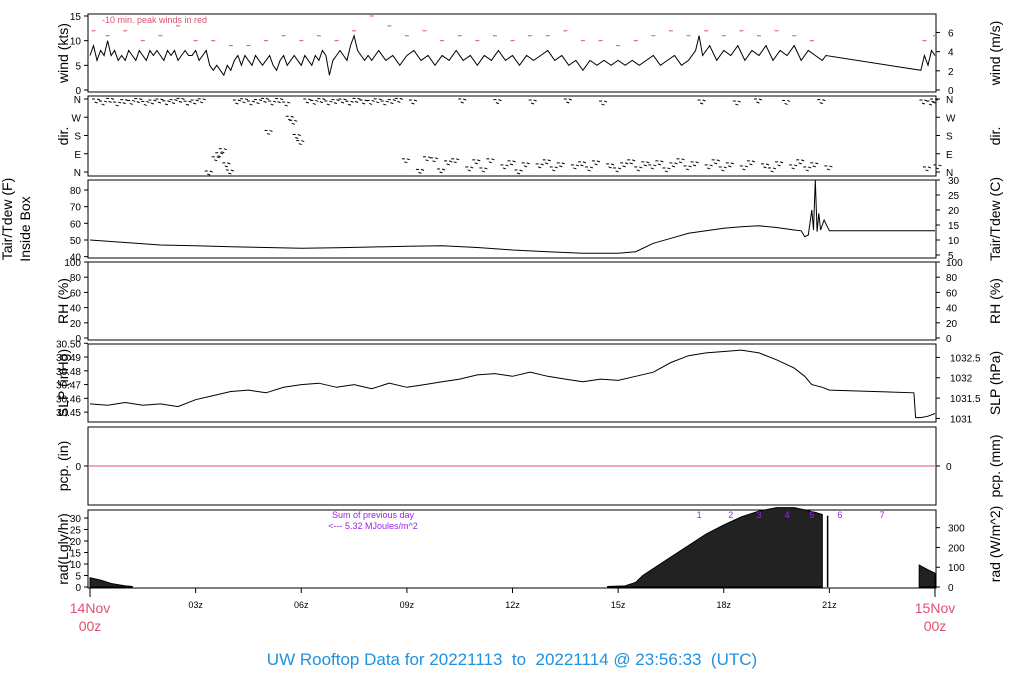 This screenshot has height=700, width=1024. What do you see at coordinates (954, 241) in the screenshot?
I see `temp-ytick-right-label: 10` at bounding box center [954, 241].